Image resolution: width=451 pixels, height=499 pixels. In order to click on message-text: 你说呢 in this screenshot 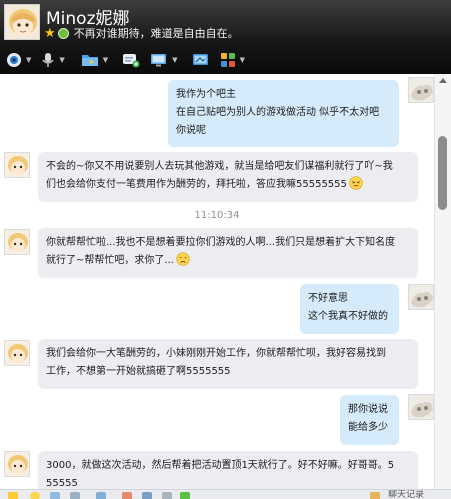, I will do `click(191, 130)`.